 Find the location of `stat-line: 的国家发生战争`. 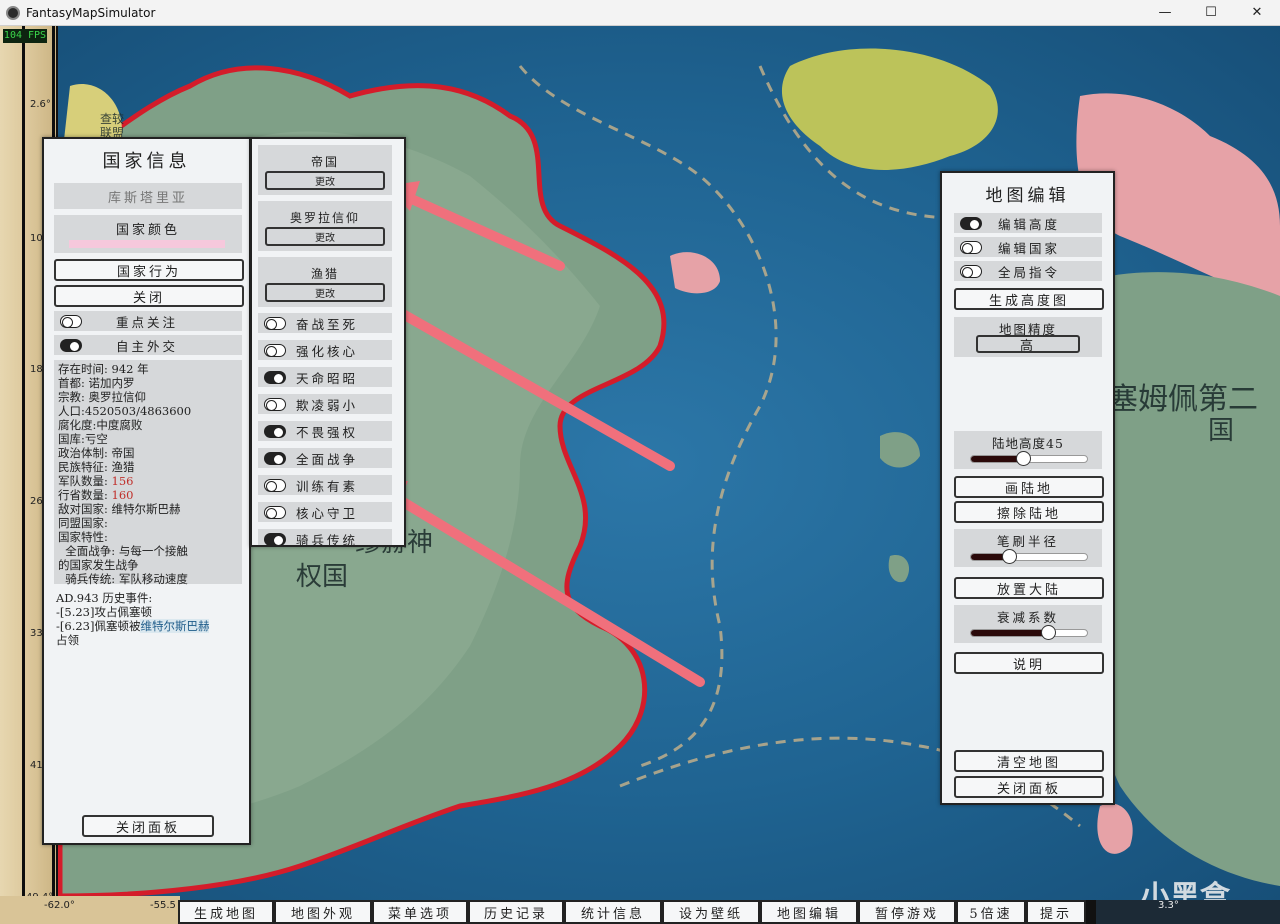

stat-line: 的国家发生战争 is located at coordinates (98, 565).